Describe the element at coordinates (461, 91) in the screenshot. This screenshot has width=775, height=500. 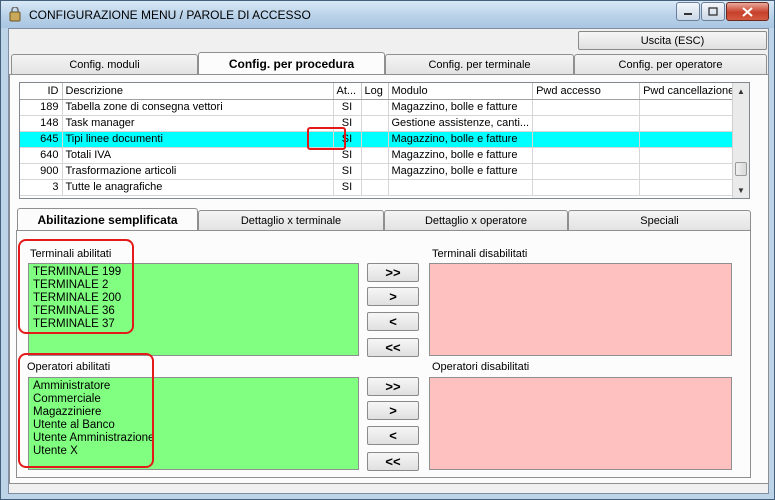
I see `col-header-modulo: Modulo` at that location.